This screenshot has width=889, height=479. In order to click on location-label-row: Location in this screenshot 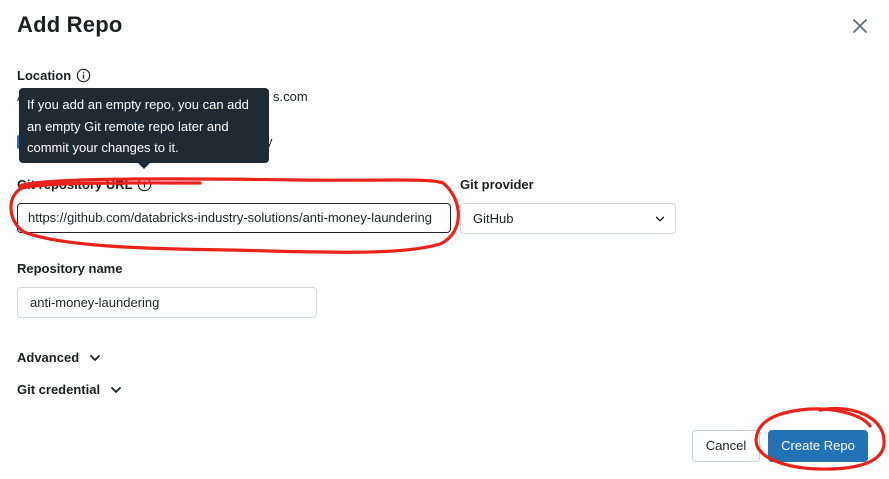, I will do `click(54, 75)`.